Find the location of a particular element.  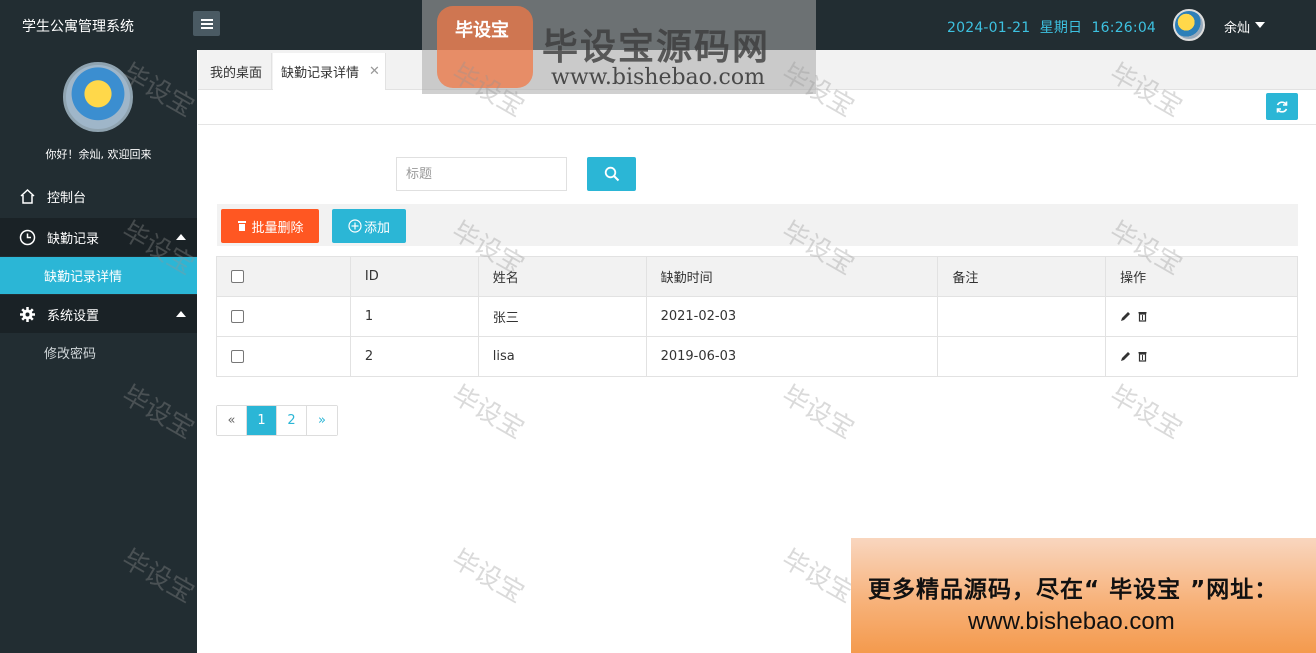

promo-banner-url: www.bishebao.com is located at coordinates (1071, 621).